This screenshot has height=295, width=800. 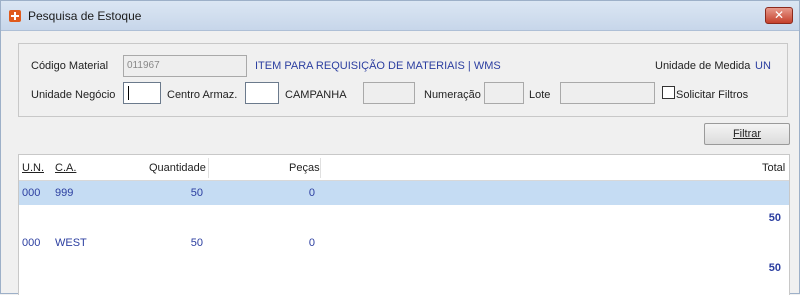 What do you see at coordinates (262, 93) in the screenshot?
I see `centro-armaz-input` at bounding box center [262, 93].